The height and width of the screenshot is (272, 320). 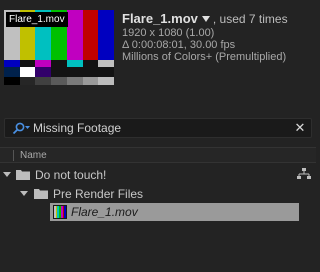 I want to click on search-icon, so click(x=21, y=128).